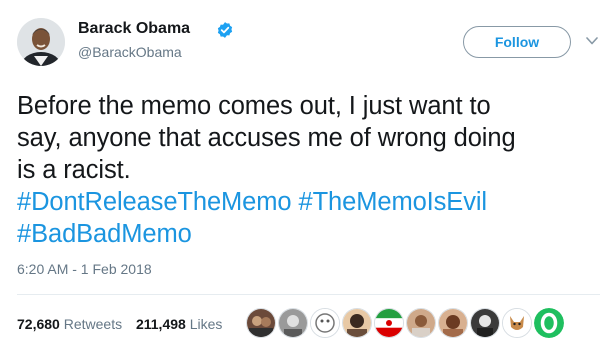  I want to click on retweets-count: 72,680, so click(38, 324).